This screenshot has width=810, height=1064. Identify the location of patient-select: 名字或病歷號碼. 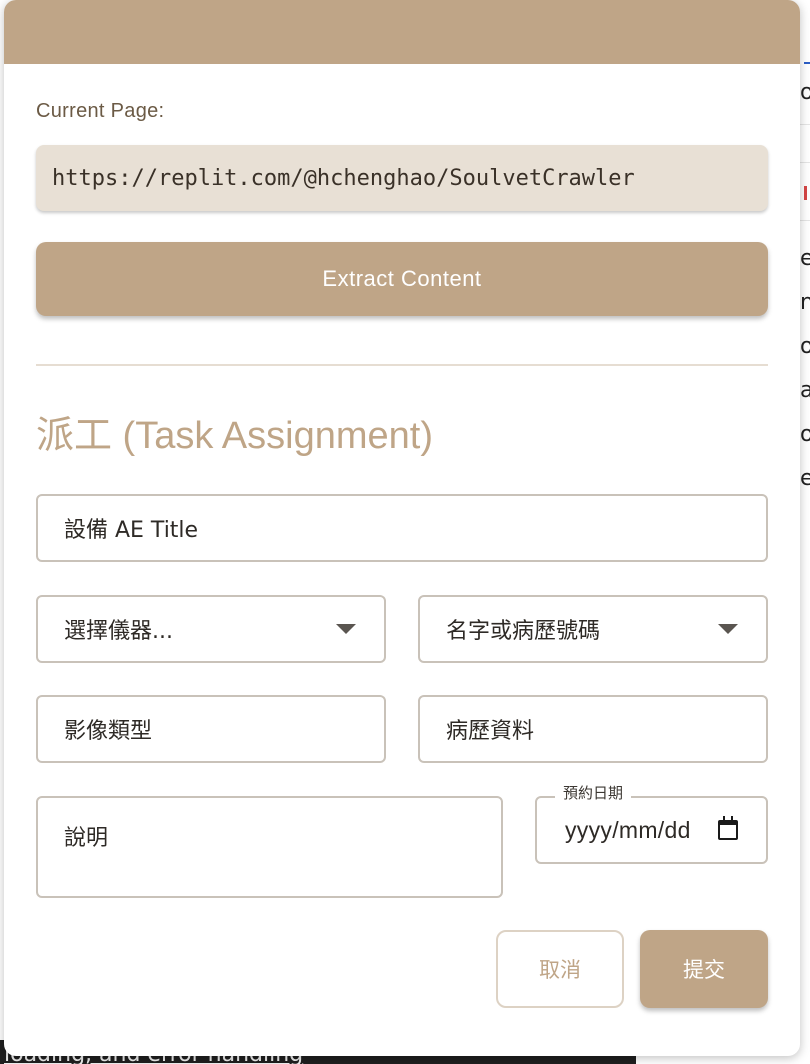
(593, 629).